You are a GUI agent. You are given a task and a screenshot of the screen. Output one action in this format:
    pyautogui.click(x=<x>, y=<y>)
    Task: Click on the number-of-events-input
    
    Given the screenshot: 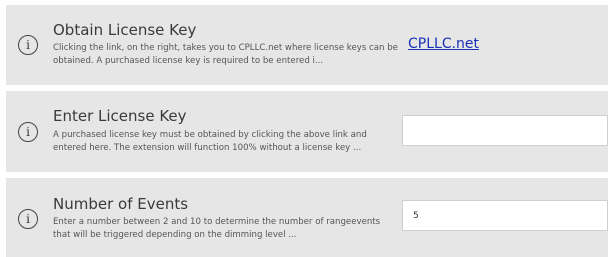 What is the action you would take?
    pyautogui.click(x=505, y=215)
    